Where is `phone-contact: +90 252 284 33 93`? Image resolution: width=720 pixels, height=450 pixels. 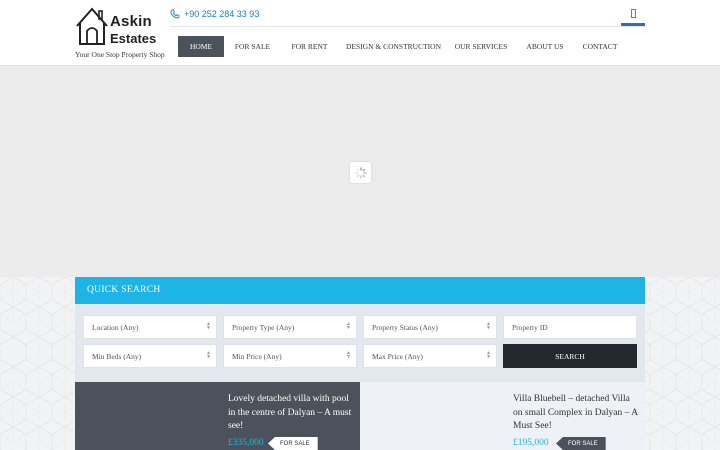
phone-contact: +90 252 284 33 93 is located at coordinates (214, 14).